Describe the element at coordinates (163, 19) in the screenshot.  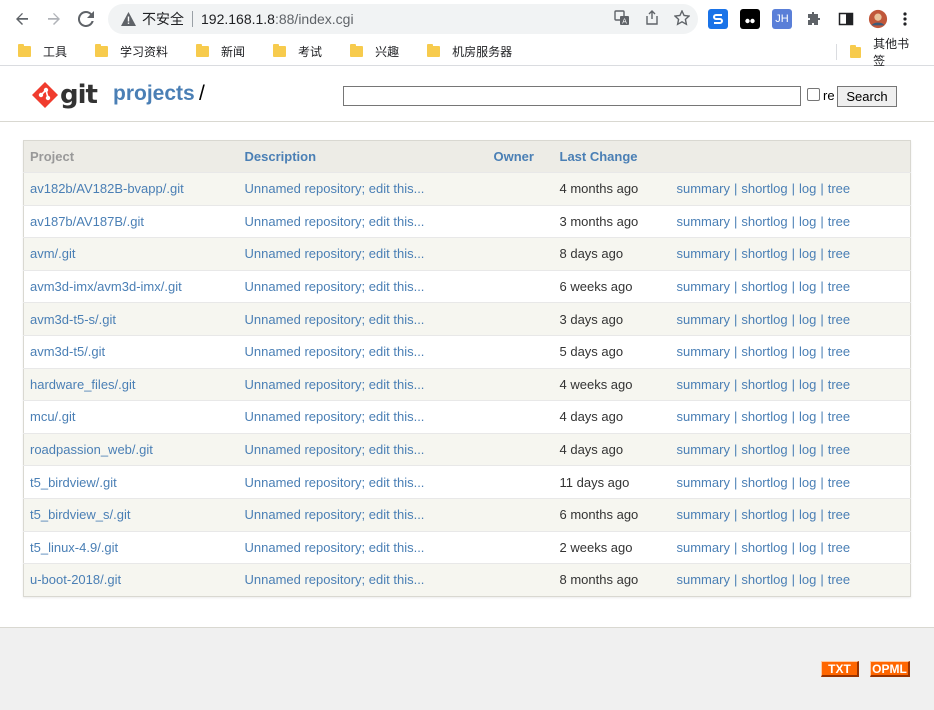
I see `security-label: 不安全` at that location.